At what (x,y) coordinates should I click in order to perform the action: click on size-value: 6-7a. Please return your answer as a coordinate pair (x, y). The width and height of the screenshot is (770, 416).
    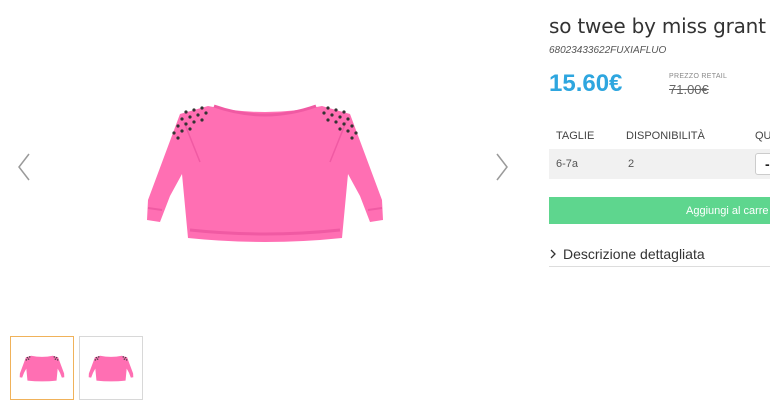
    Looking at the image, I should click on (567, 164).